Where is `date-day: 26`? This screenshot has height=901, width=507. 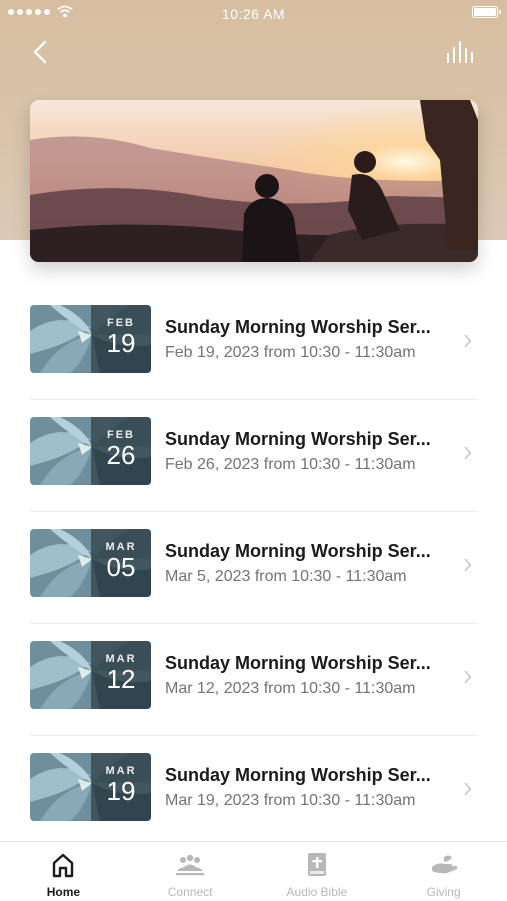
date-day: 26 is located at coordinates (121, 455).